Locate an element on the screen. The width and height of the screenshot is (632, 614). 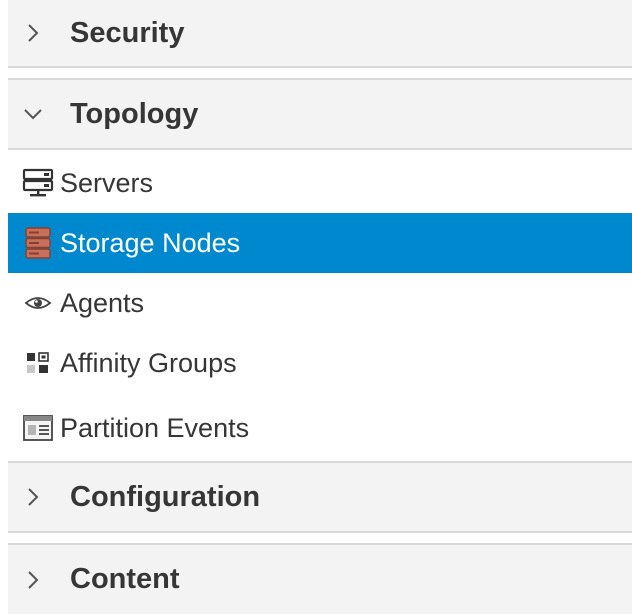
section-security: Security is located at coordinates (320, 34).